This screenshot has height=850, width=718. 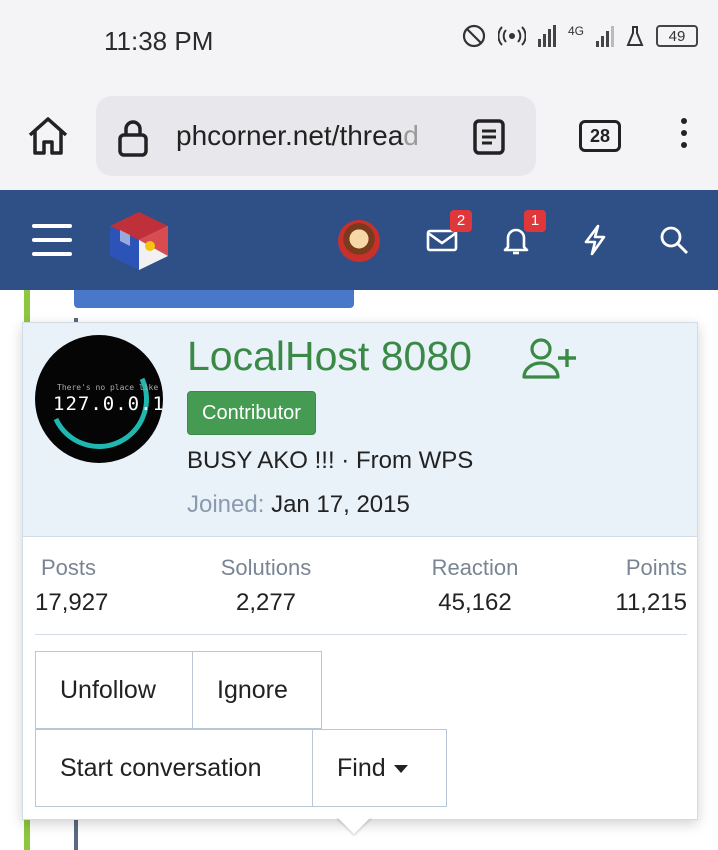 What do you see at coordinates (449, 233) in the screenshot?
I see `inbox-button: 2` at bounding box center [449, 233].